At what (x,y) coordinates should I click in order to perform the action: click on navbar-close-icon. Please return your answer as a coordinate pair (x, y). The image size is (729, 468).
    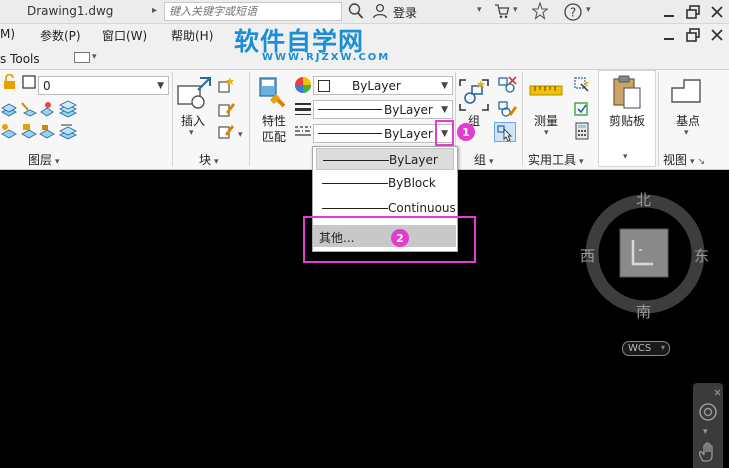
    Looking at the image, I should click on (717, 392).